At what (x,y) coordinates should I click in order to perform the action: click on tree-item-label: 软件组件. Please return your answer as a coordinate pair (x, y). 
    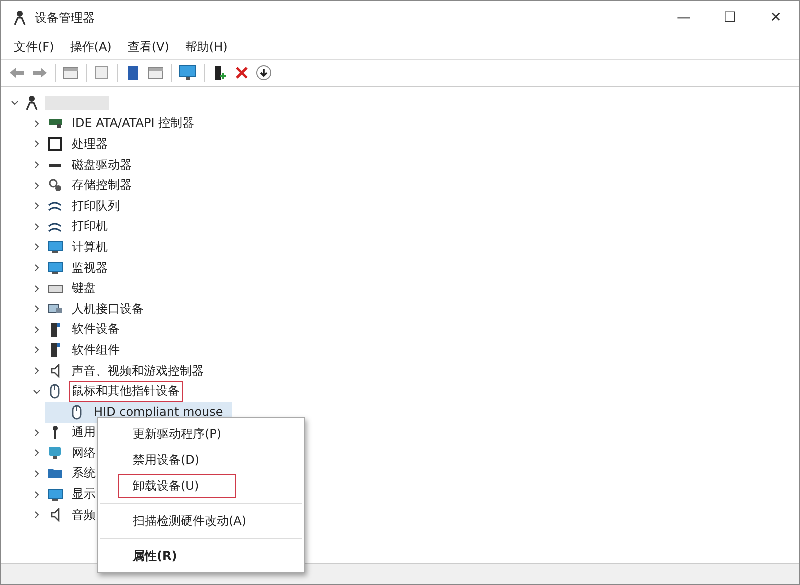
    Looking at the image, I should click on (96, 350).